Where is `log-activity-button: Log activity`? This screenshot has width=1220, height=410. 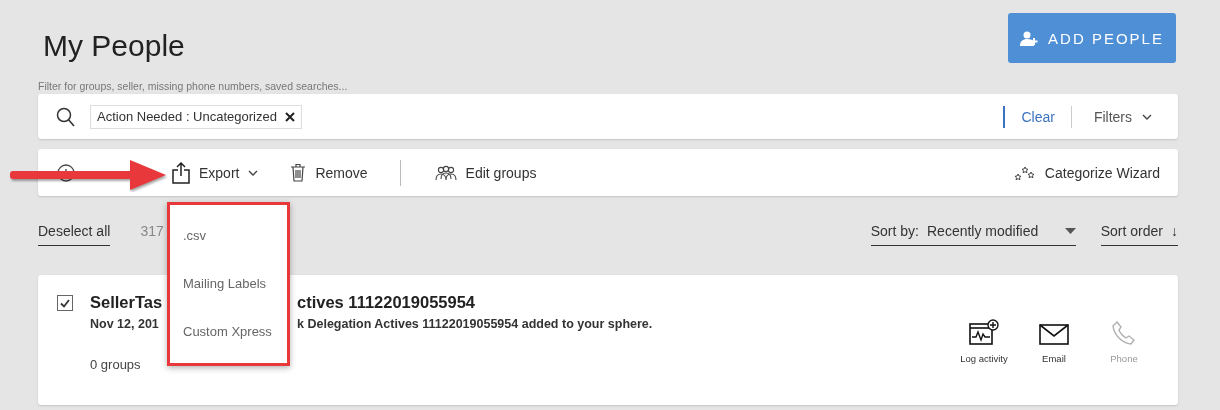 log-activity-button: Log activity is located at coordinates (984, 361).